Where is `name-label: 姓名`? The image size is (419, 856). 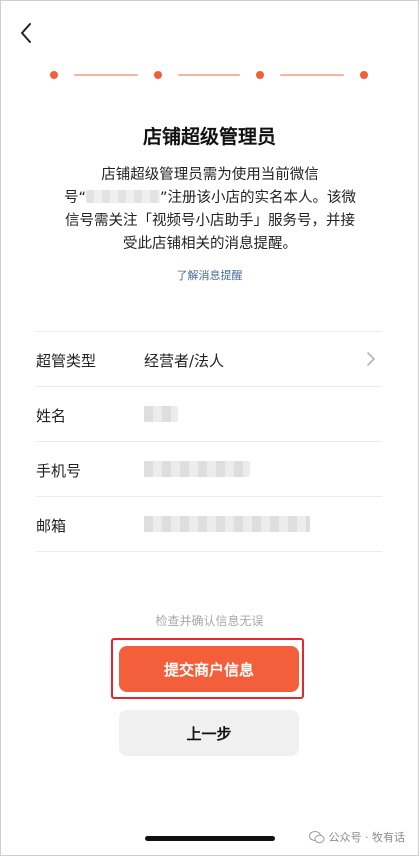 name-label: 姓名 is located at coordinates (51, 416).